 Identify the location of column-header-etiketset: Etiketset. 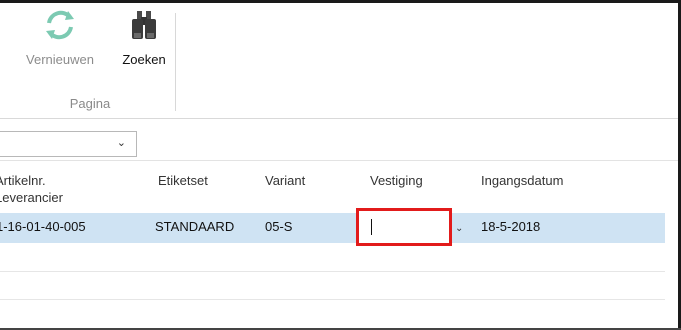
(183, 180).